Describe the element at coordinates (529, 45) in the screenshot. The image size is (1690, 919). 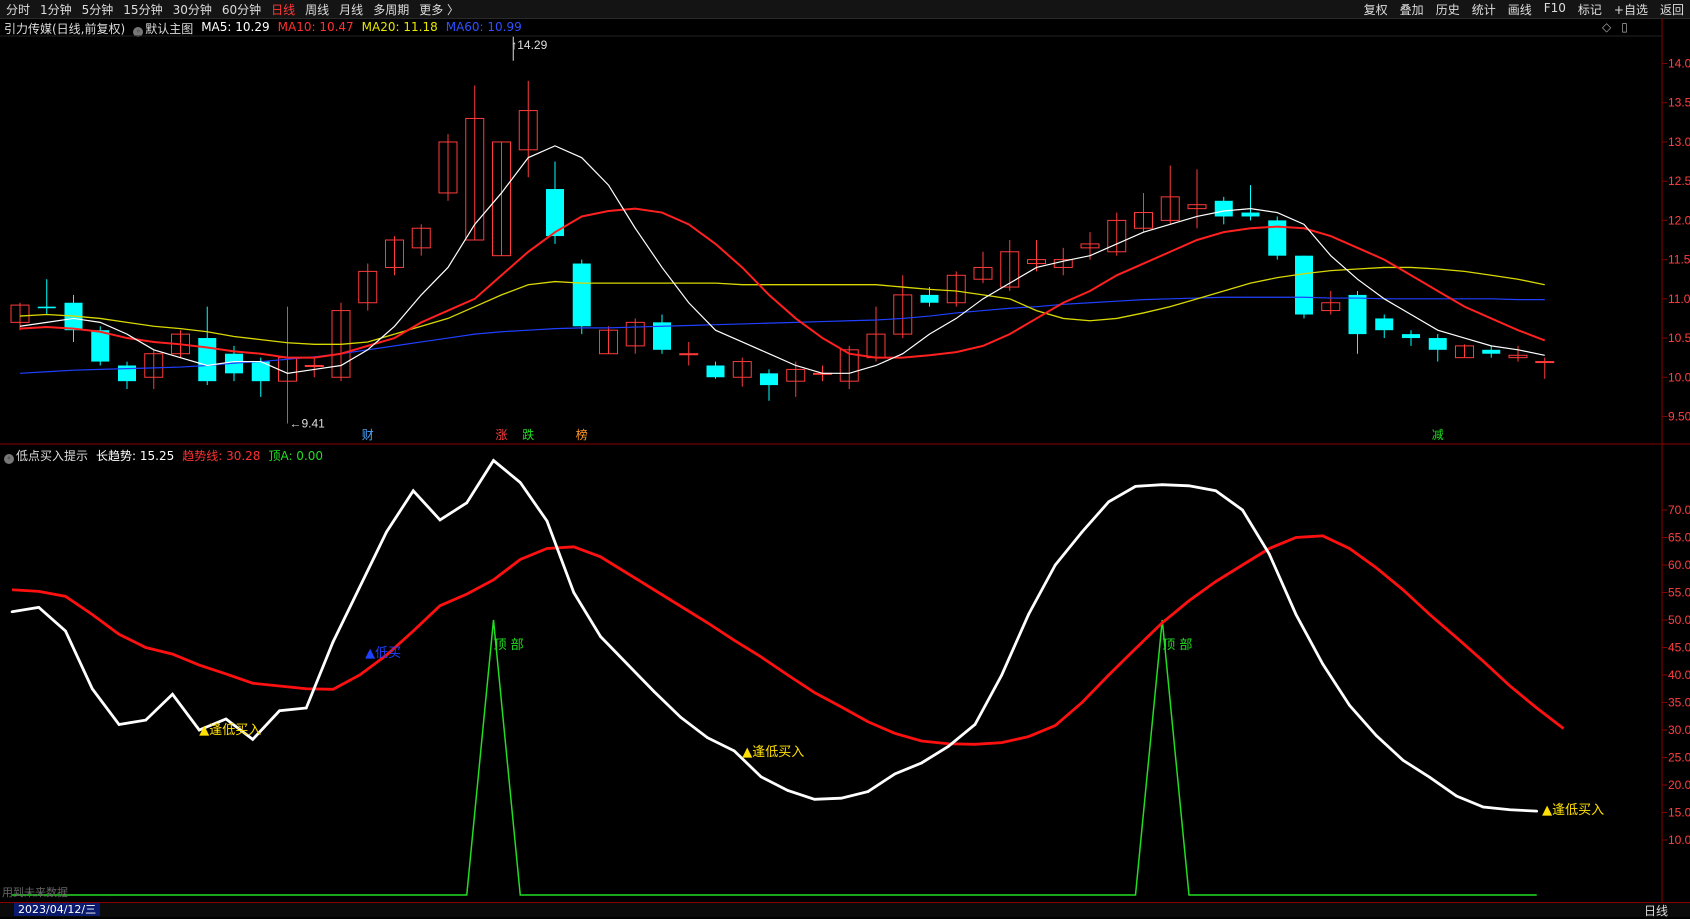
I see `high-price-label: ↑14.29` at that location.